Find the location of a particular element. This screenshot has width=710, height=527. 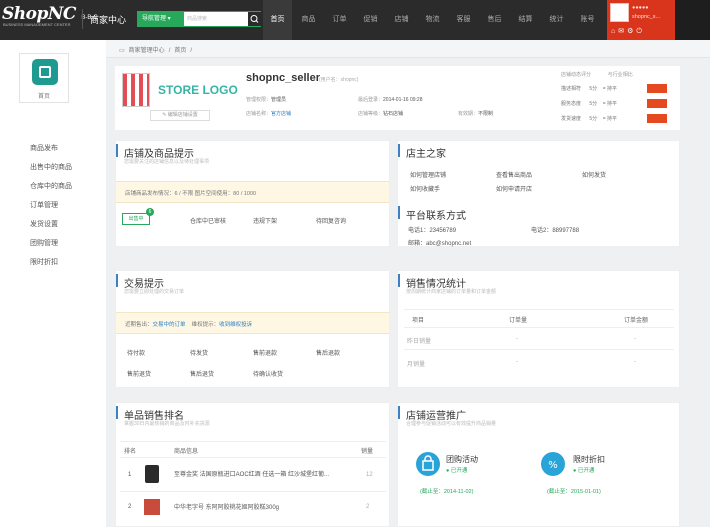

email: 邮箱：abc@shopnc.net is located at coordinates (440, 244).